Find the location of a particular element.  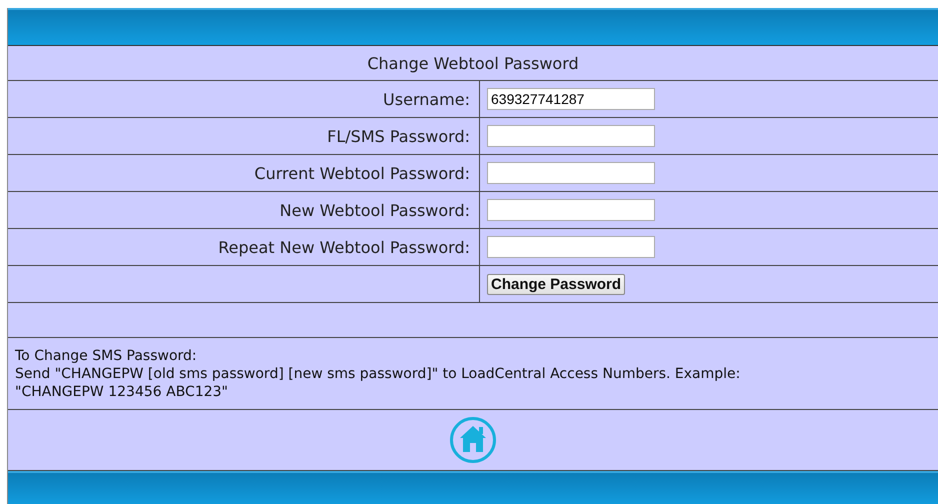

field-label: FL/SMS Password: is located at coordinates (398, 136).